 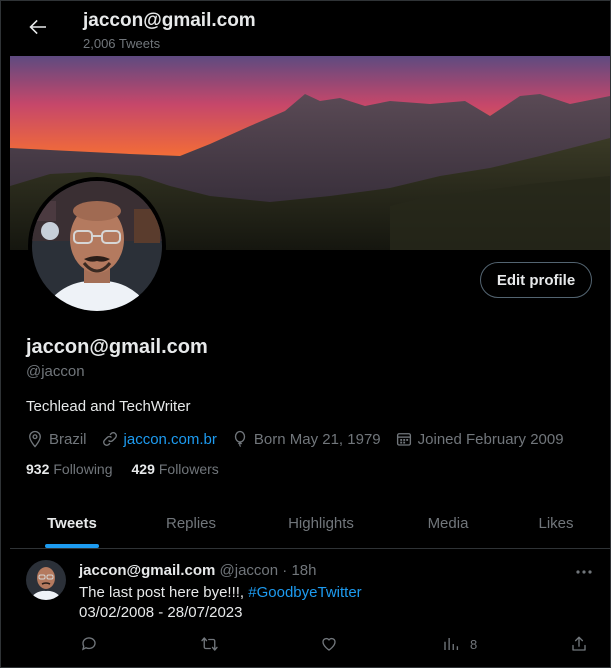 I want to click on back-button, so click(x=38, y=27).